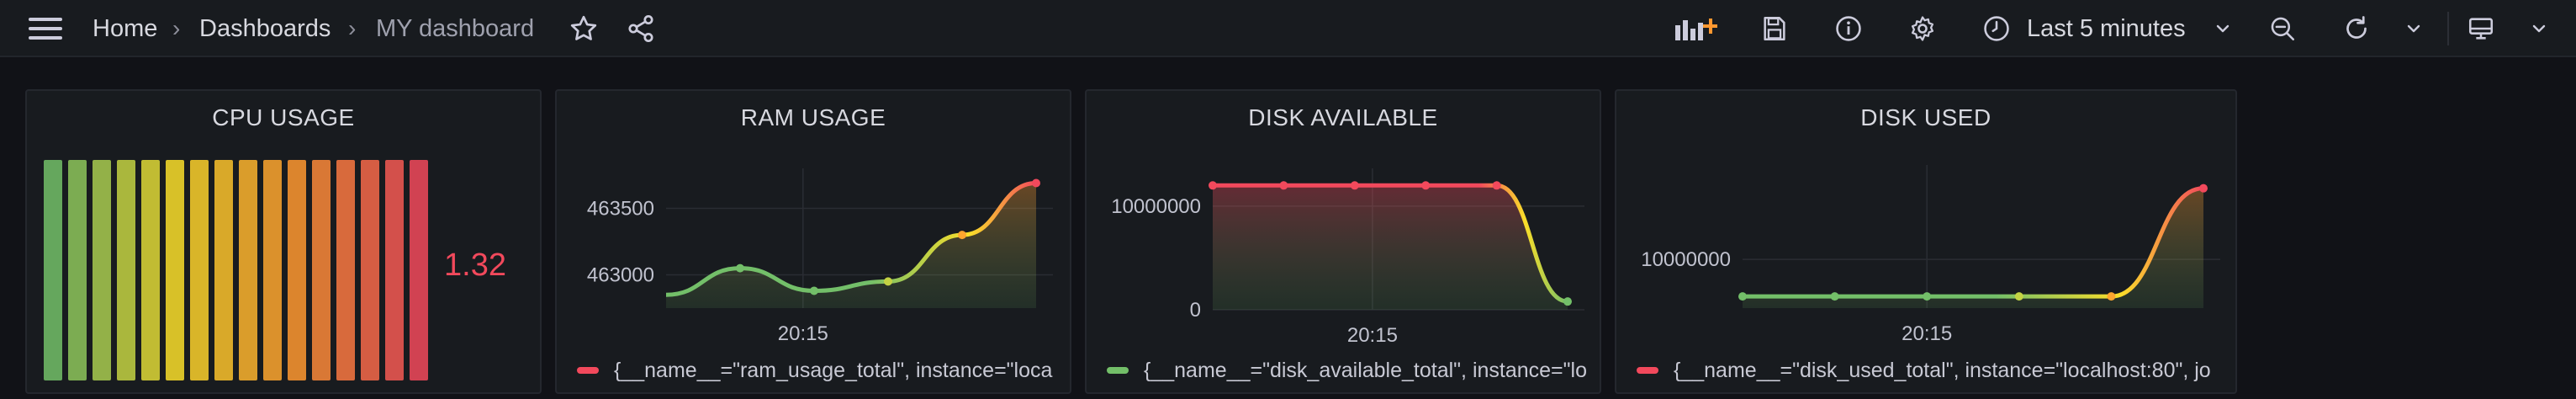 The height and width of the screenshot is (399, 2576). What do you see at coordinates (236, 270) in the screenshot?
I see `cpu-bar-gauge` at bounding box center [236, 270].